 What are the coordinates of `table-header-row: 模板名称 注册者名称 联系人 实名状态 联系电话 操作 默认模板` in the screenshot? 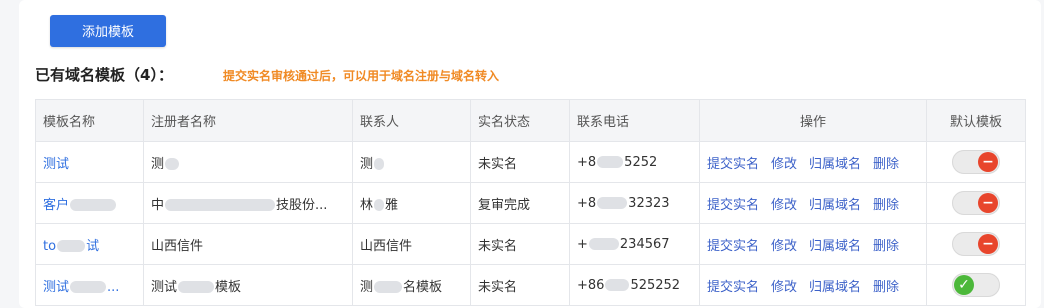 It's located at (530, 120).